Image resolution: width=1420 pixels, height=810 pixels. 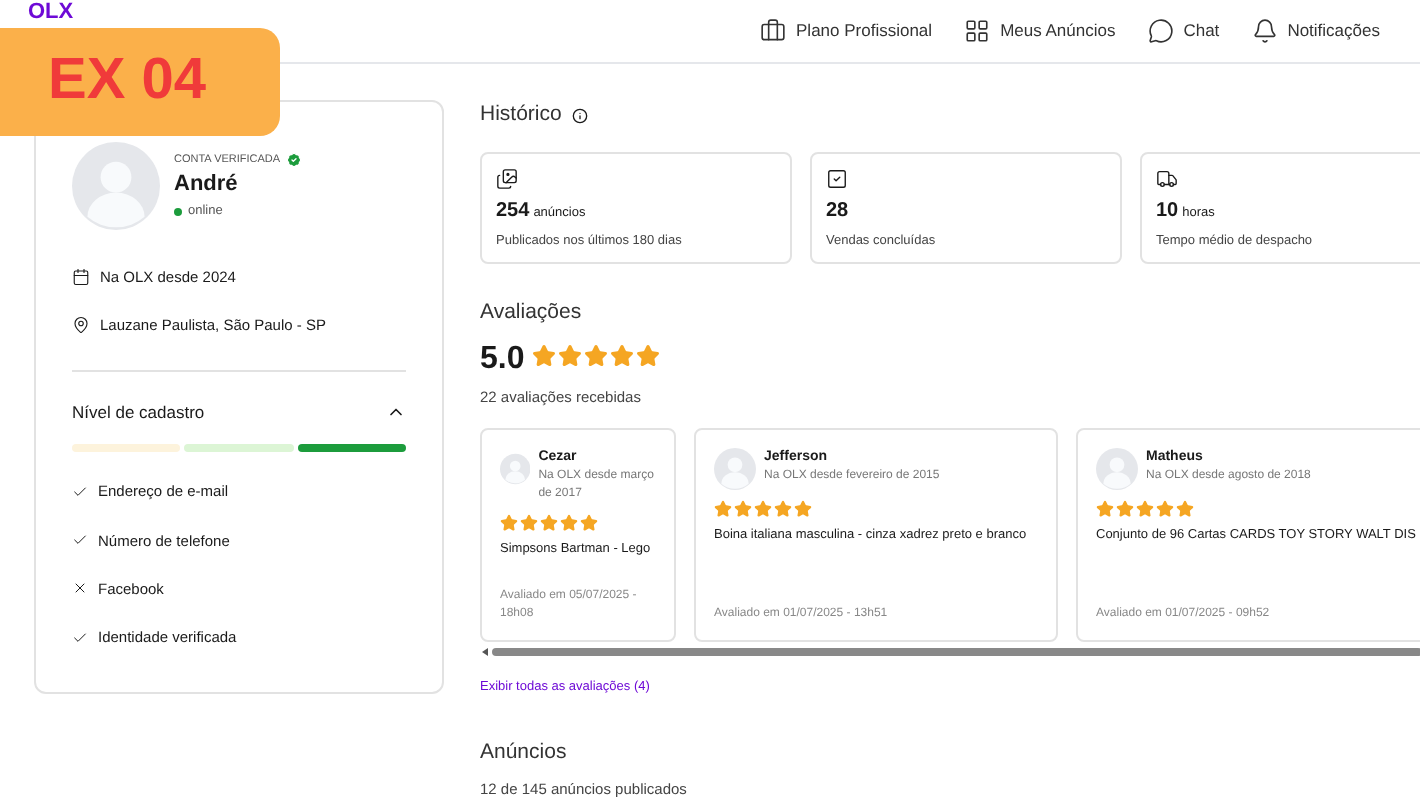 I want to click on nav-link: Notificações, so click(x=1315, y=31).